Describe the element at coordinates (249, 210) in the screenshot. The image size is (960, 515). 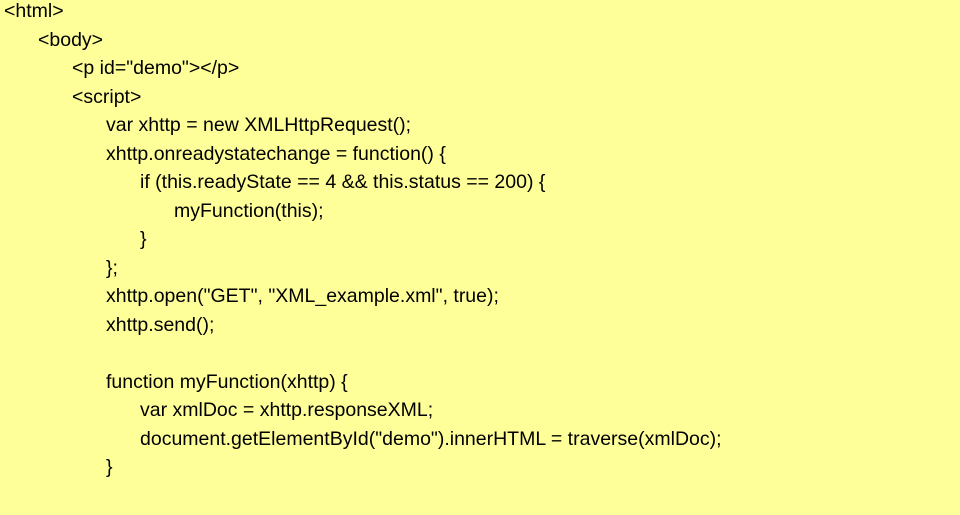
I see `code-line: myFunction(this);` at that location.